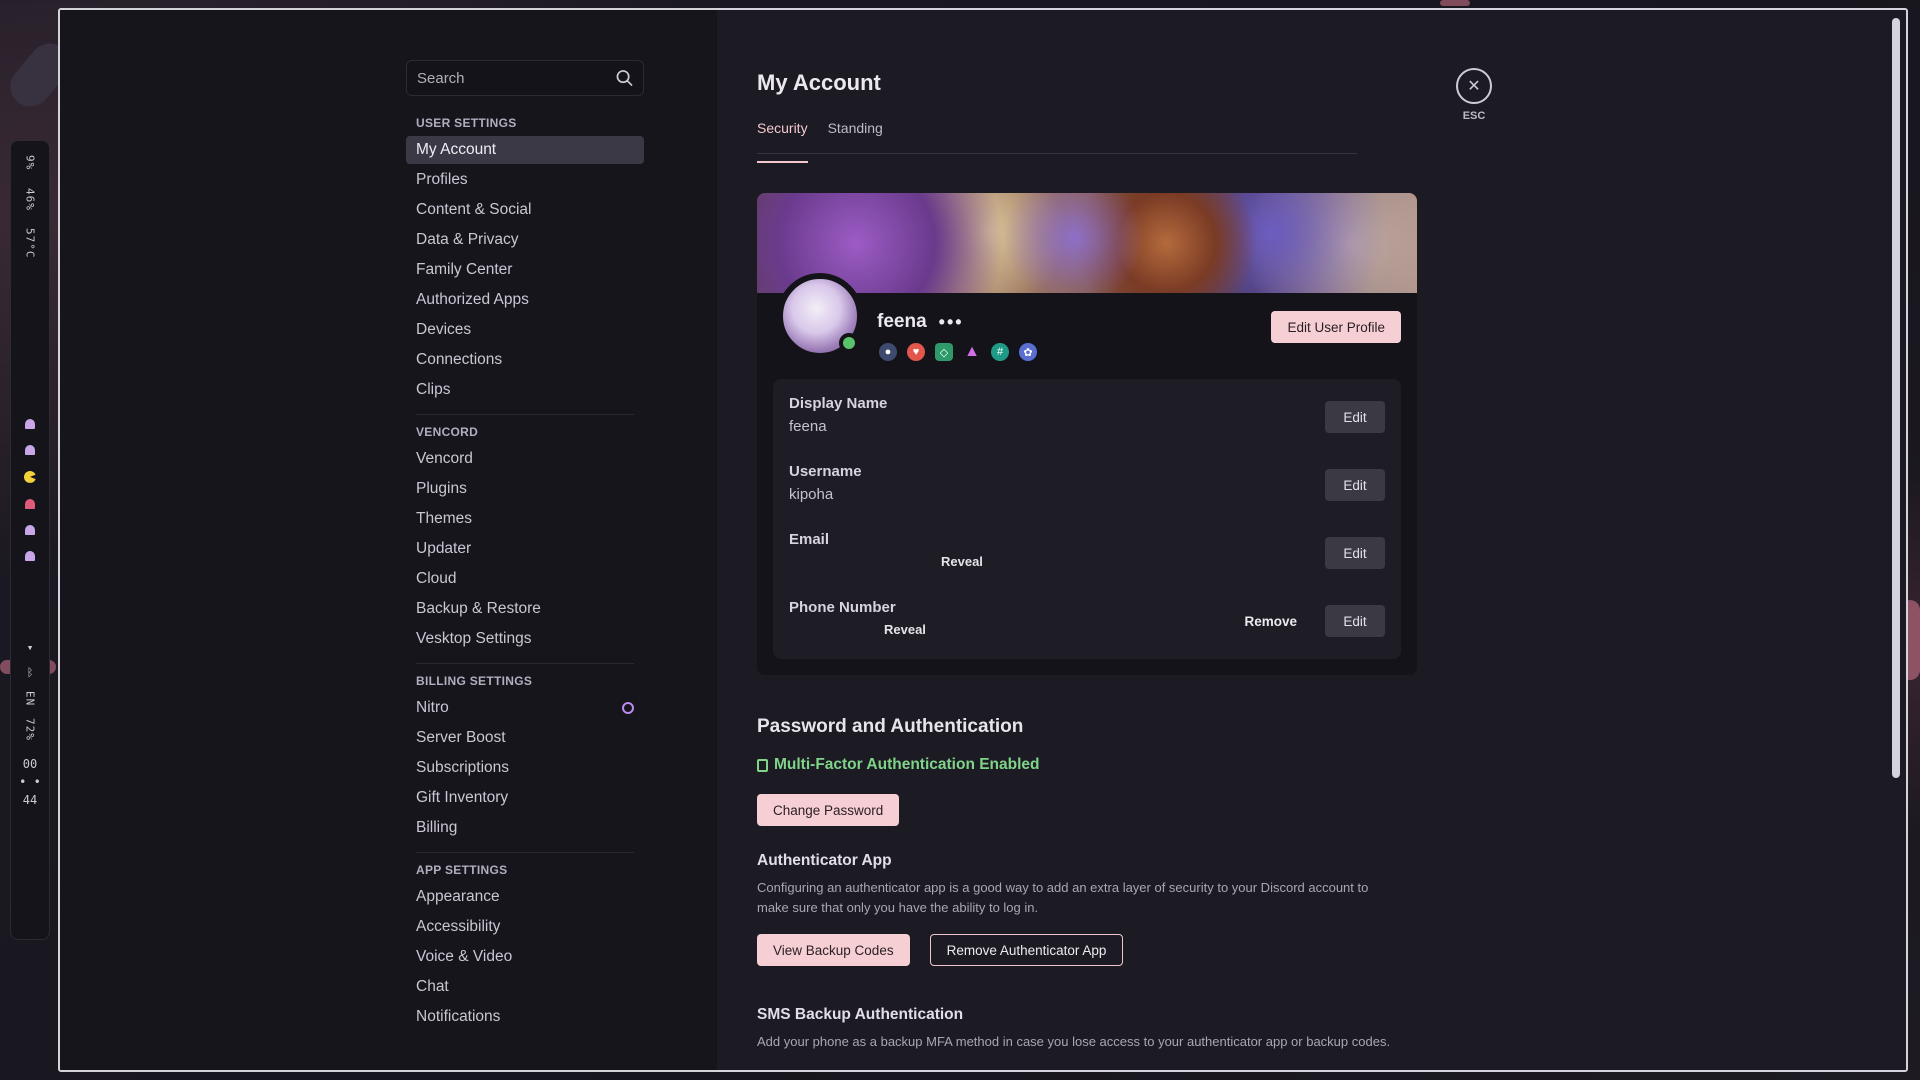 This screenshot has width=1920, height=1080. What do you see at coordinates (525, 150) in the screenshot?
I see `nav-my-account: My Account` at bounding box center [525, 150].